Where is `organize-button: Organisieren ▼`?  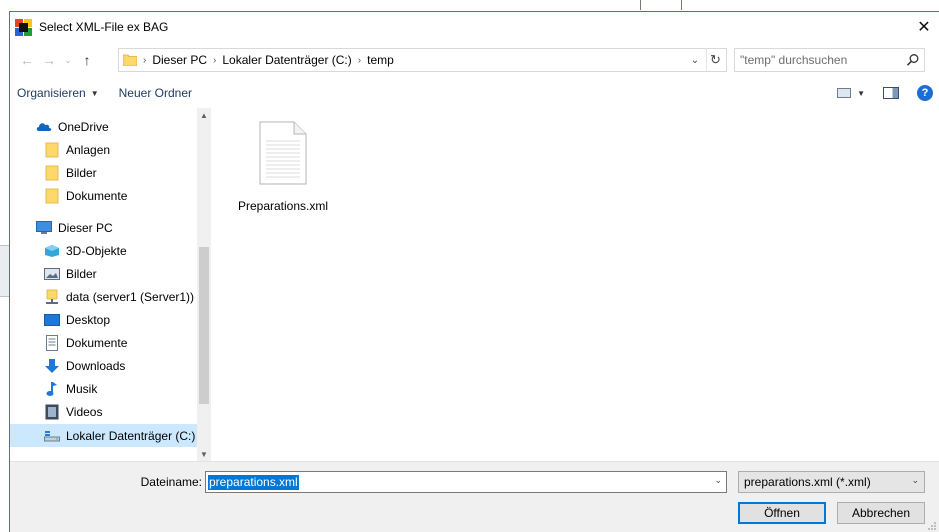 organize-button: Organisieren ▼ is located at coordinates (58, 93).